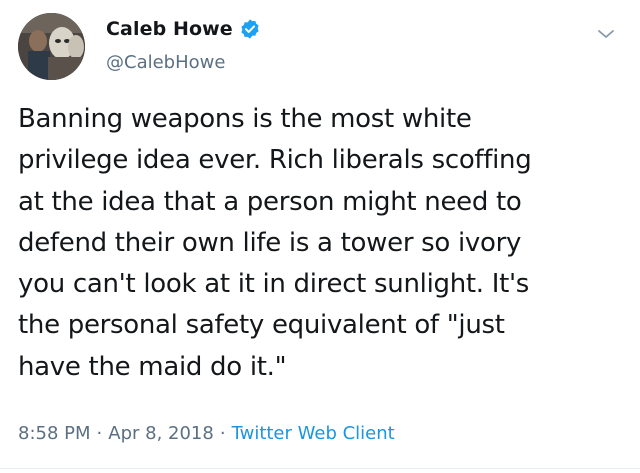 This screenshot has height=473, width=640. Describe the element at coordinates (606, 34) in the screenshot. I see `chevron-down-icon` at that location.